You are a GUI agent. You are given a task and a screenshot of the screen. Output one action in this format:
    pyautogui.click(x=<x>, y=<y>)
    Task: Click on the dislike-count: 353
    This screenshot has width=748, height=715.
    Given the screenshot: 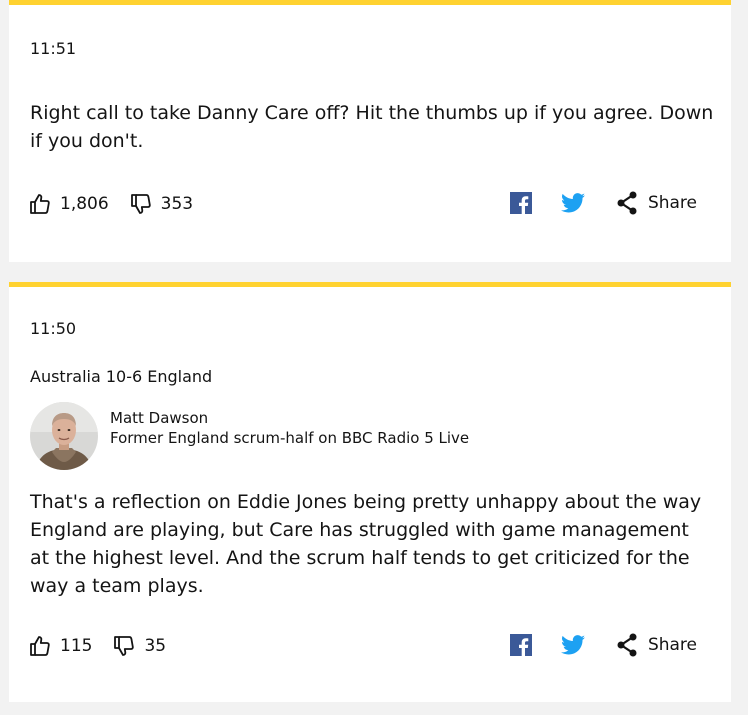 What is the action you would take?
    pyautogui.click(x=177, y=204)
    